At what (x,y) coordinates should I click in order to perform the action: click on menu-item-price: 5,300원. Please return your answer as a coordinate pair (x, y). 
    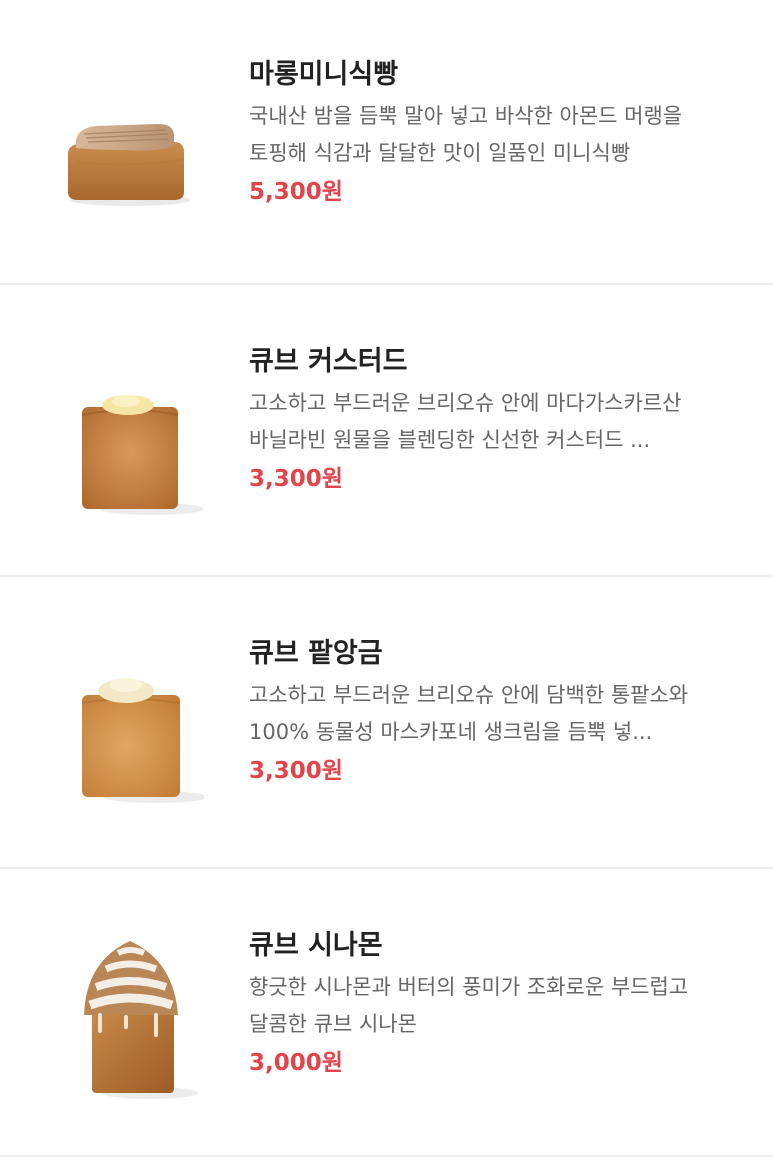
    Looking at the image, I should click on (296, 192).